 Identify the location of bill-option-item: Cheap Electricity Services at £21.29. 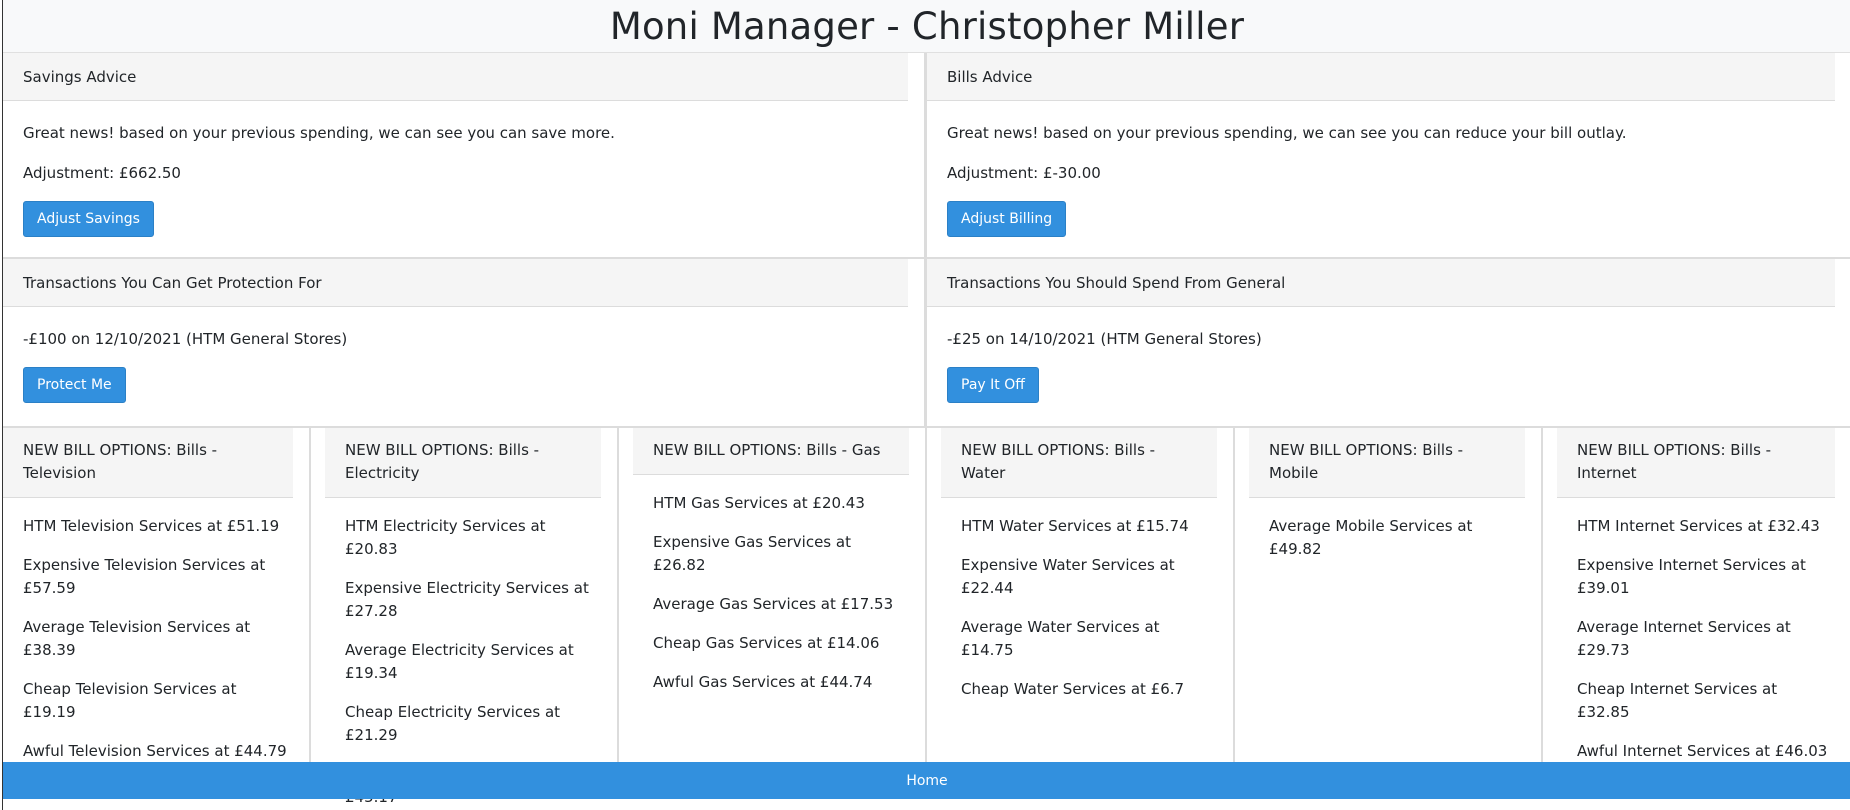
(453, 723).